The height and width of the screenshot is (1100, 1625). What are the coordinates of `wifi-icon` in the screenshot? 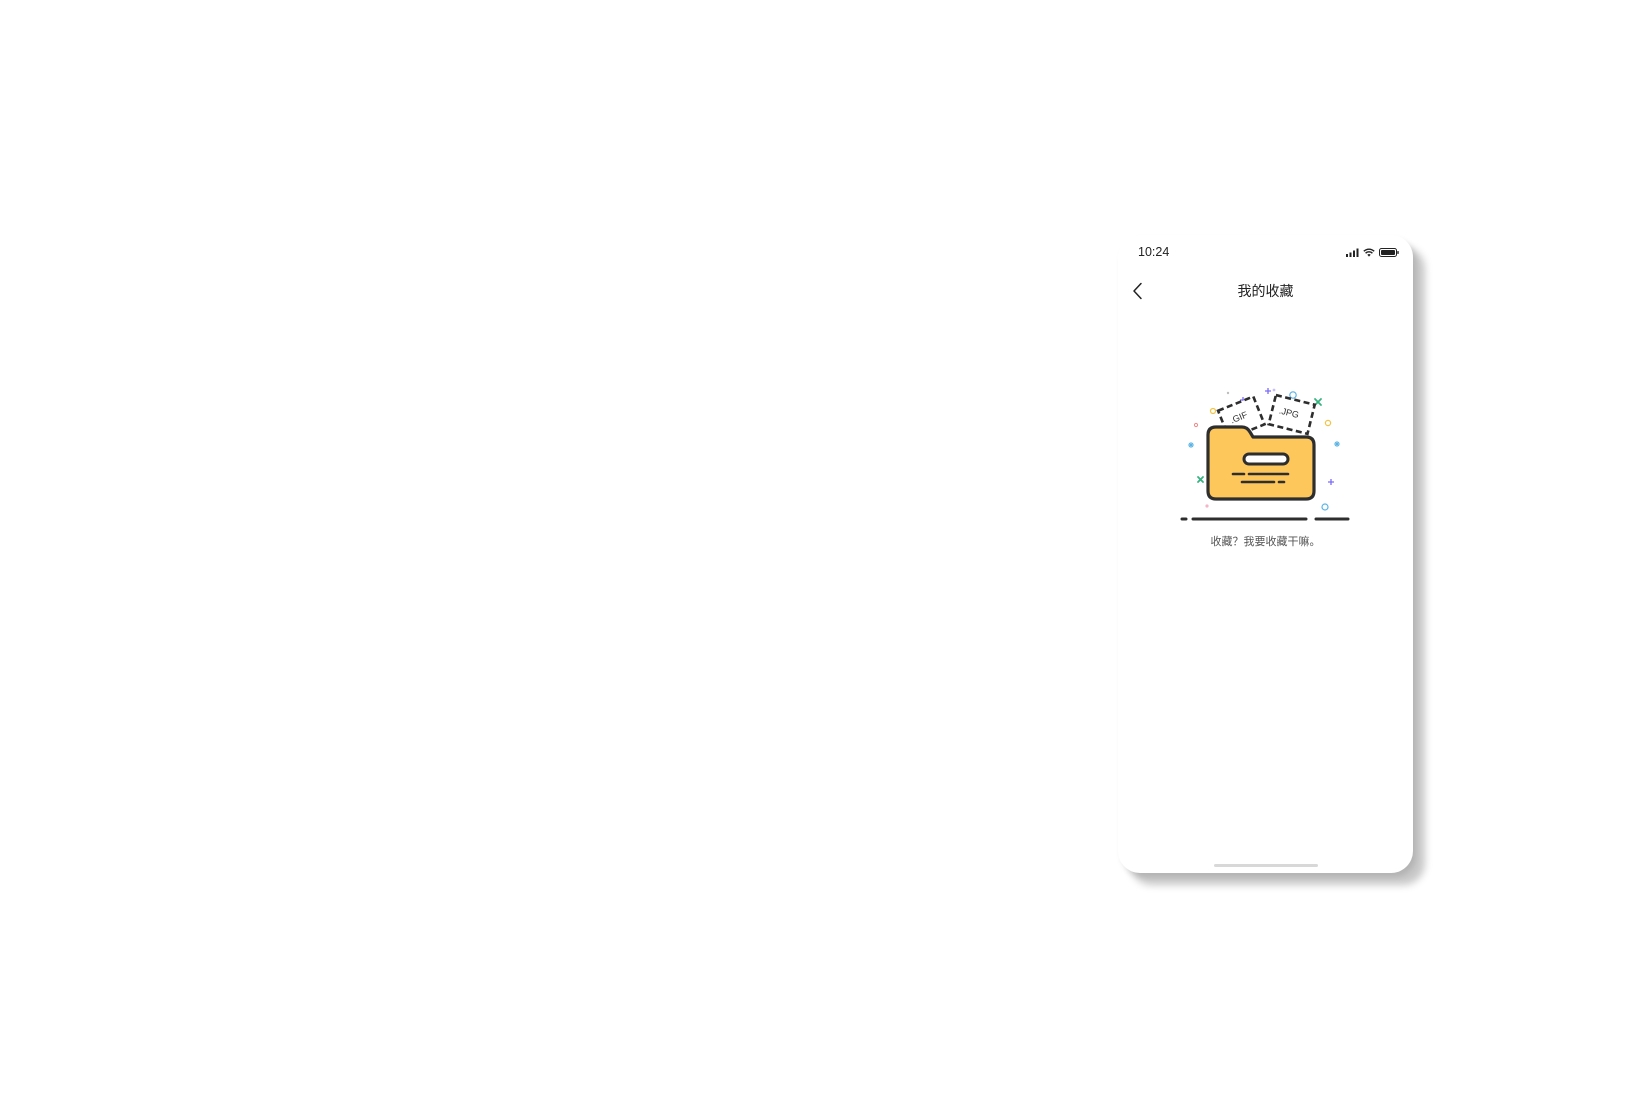 It's located at (1369, 252).